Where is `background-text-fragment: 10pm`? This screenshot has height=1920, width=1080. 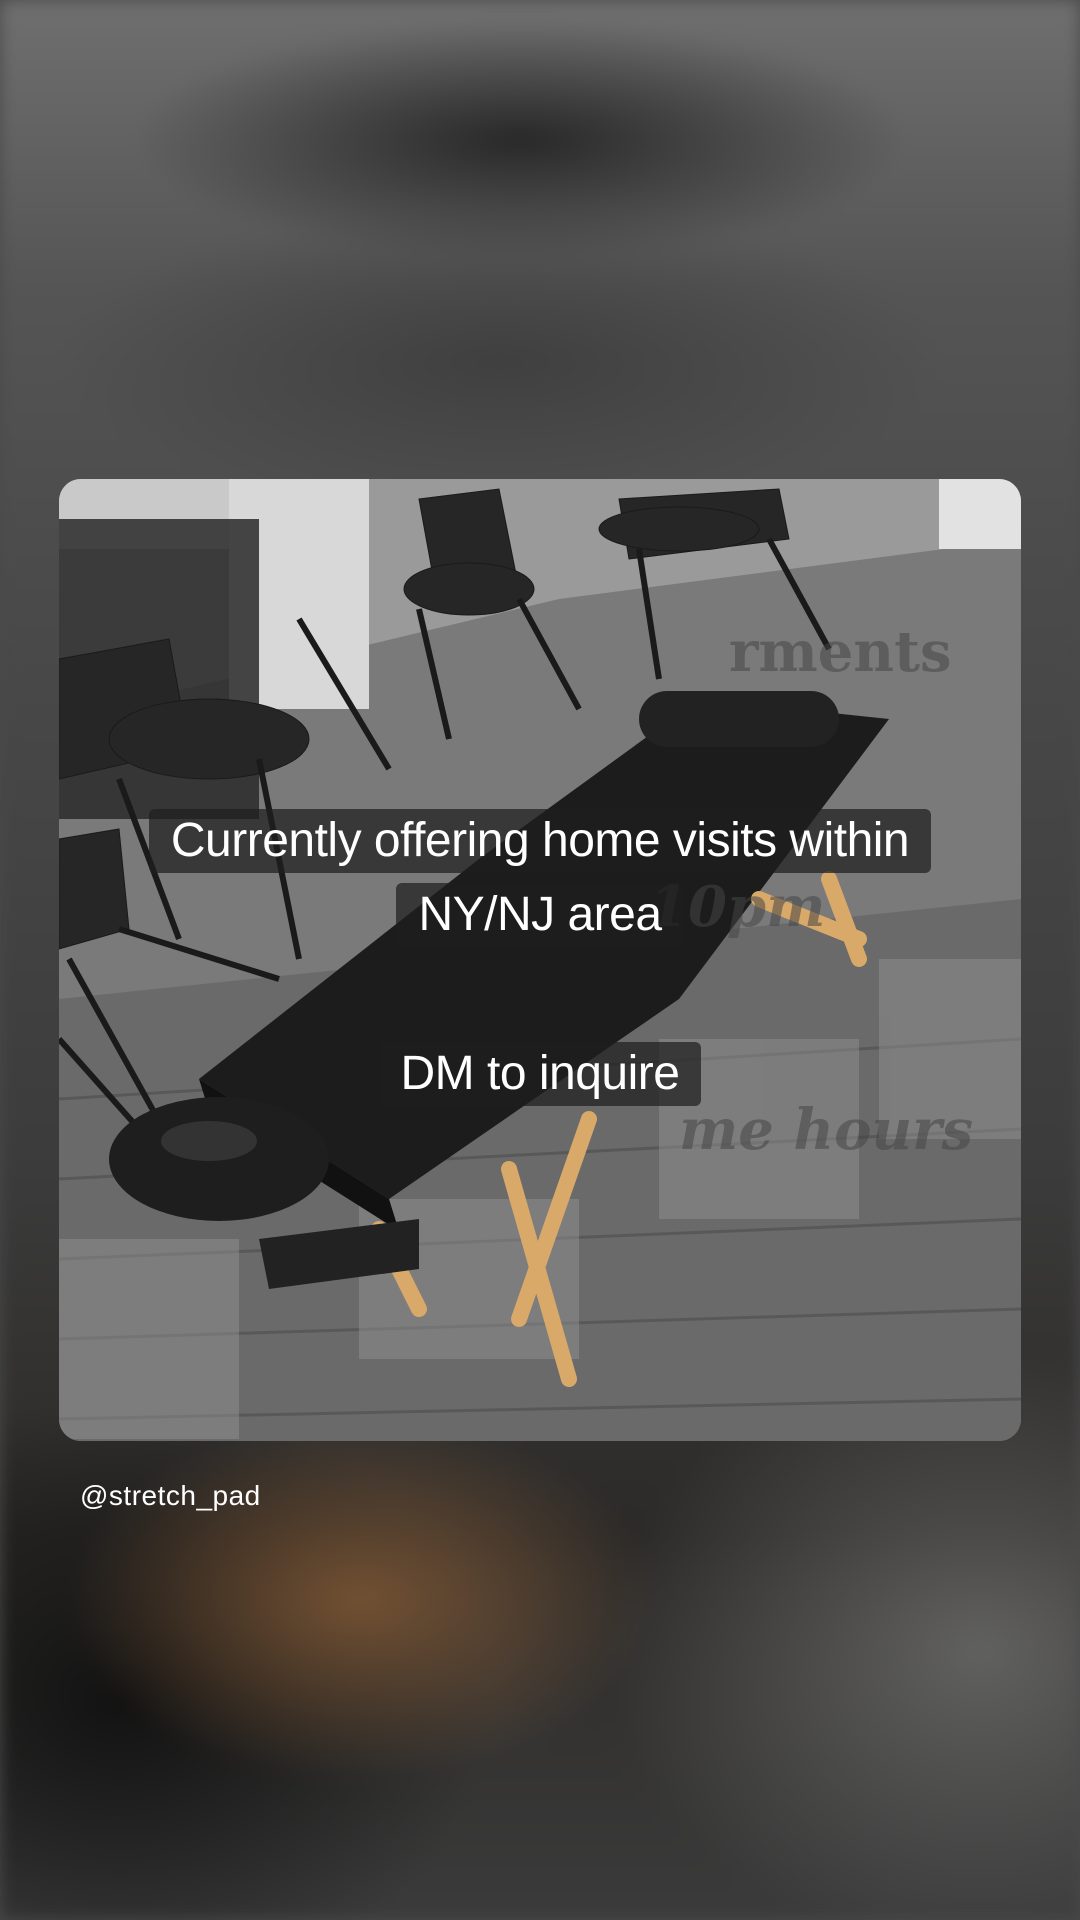 background-text-fragment: 10pm is located at coordinates (737, 907).